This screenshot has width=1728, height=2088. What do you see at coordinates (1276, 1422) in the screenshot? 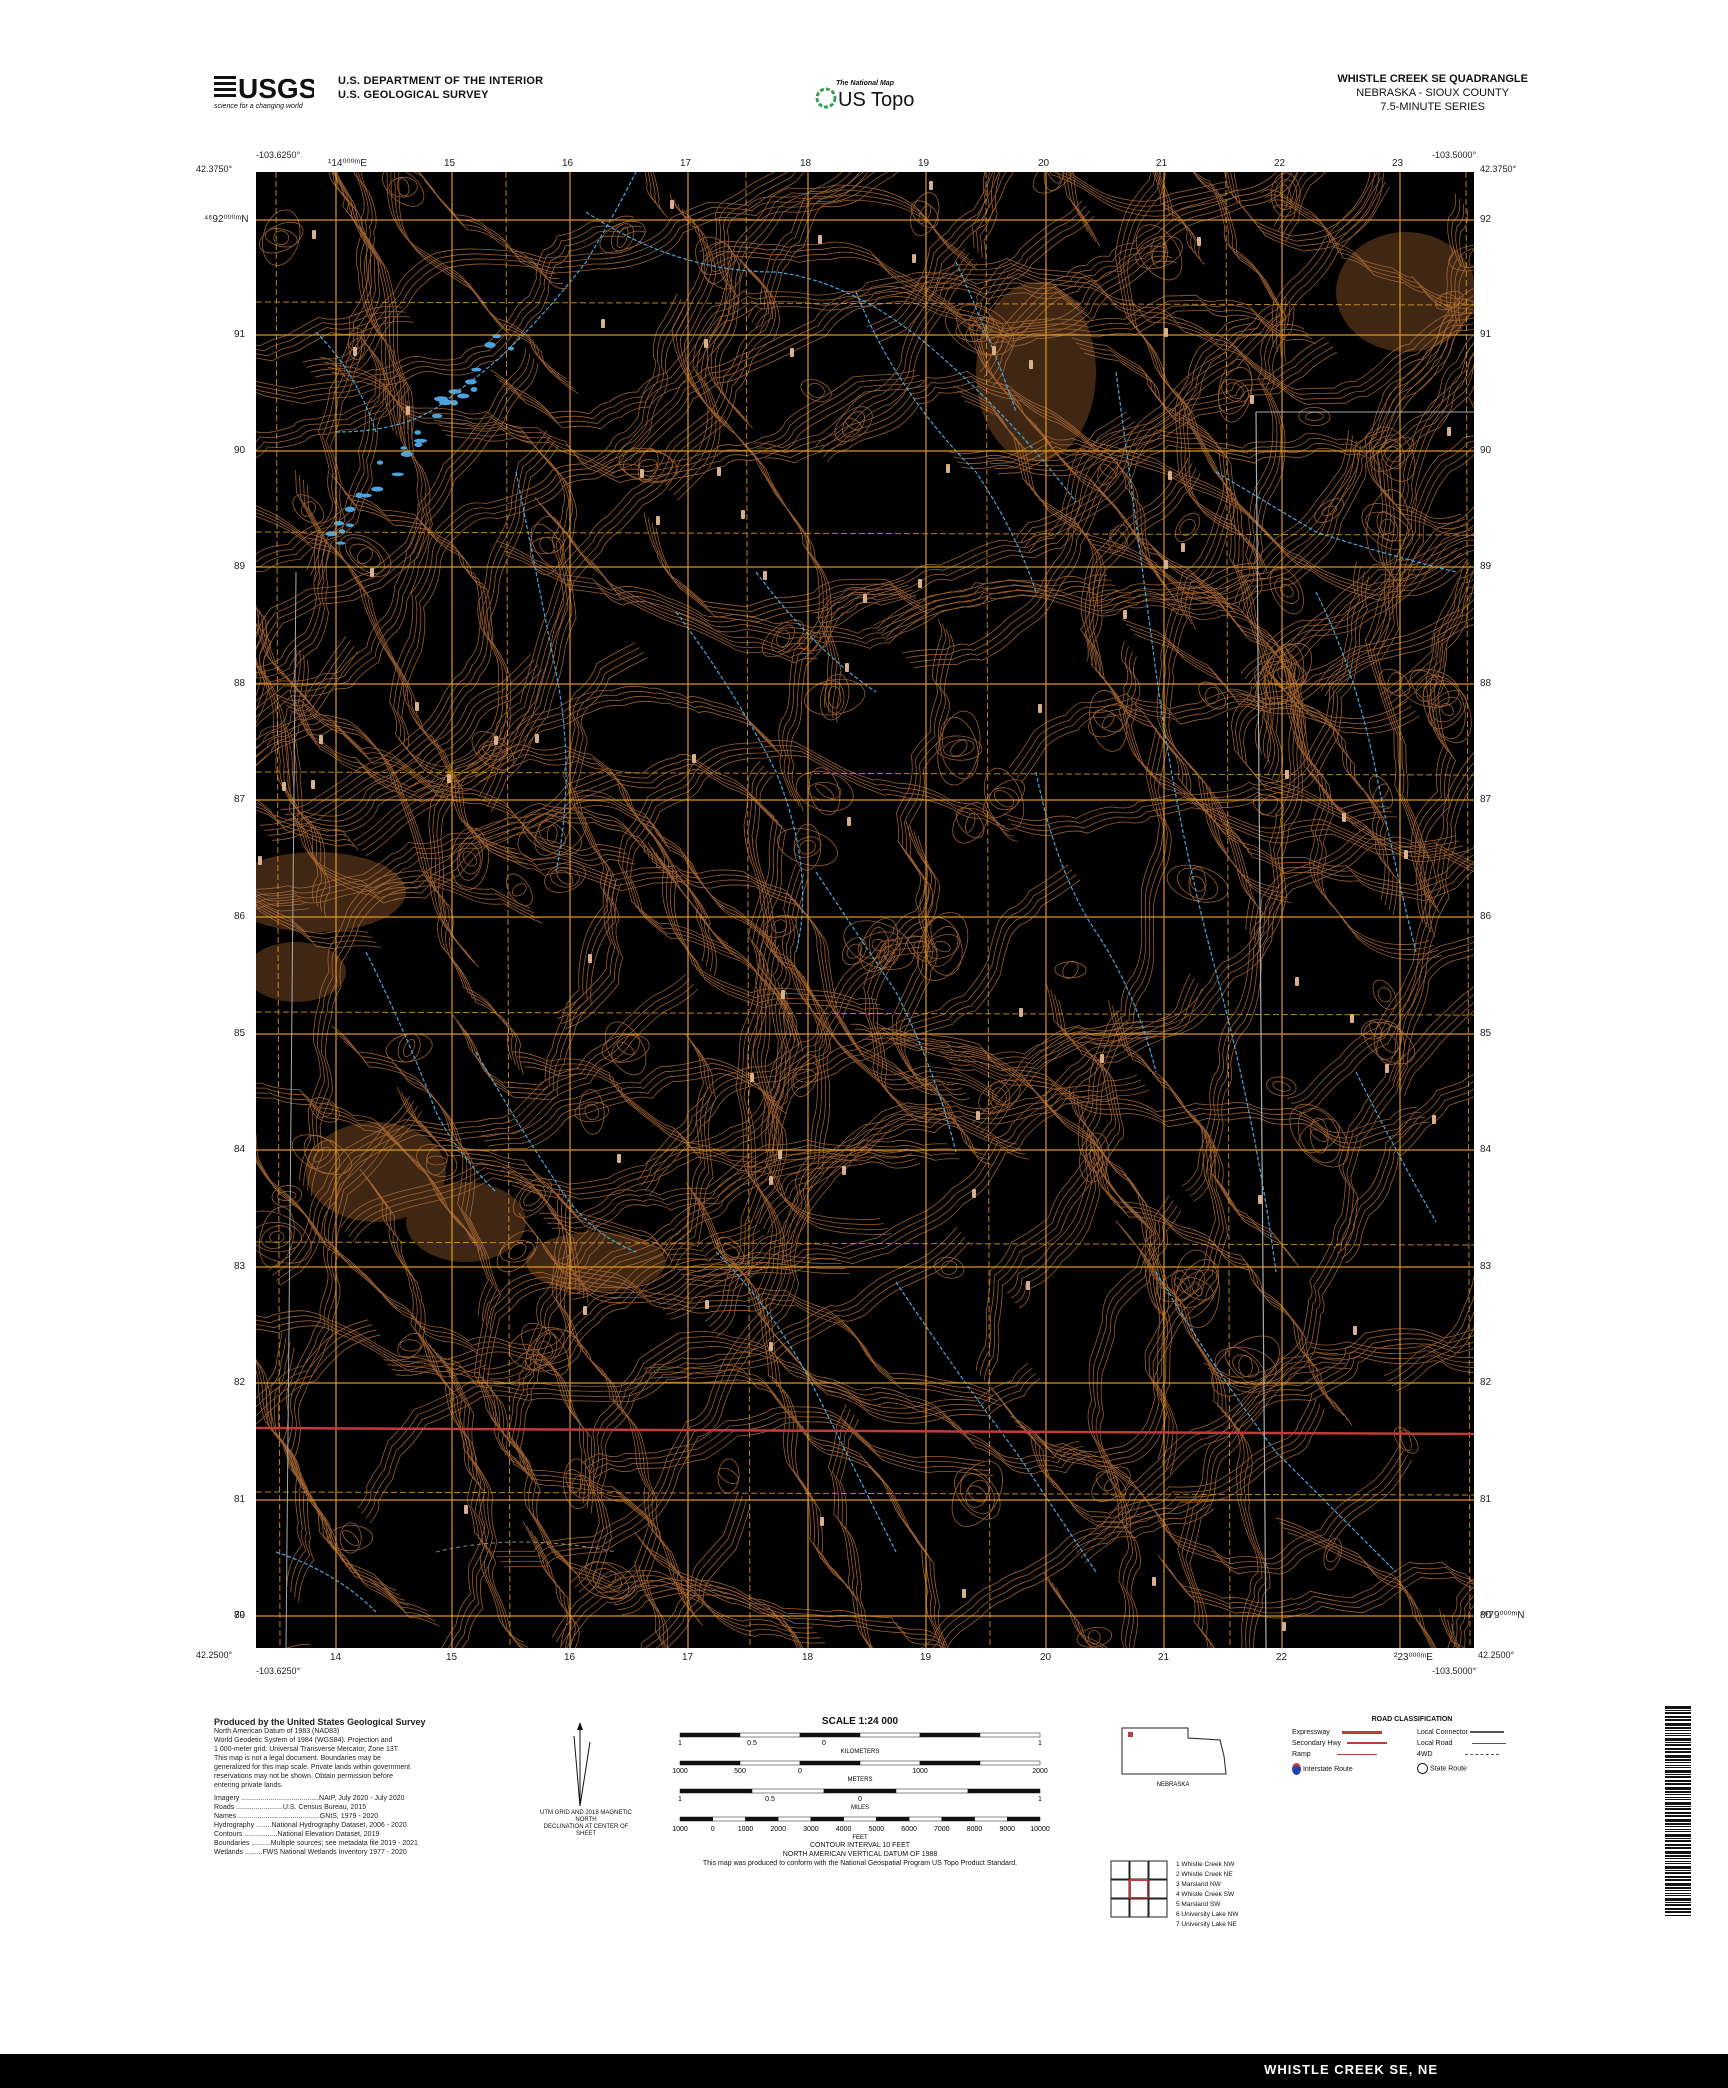
I see `stream` at bounding box center [1276, 1422].